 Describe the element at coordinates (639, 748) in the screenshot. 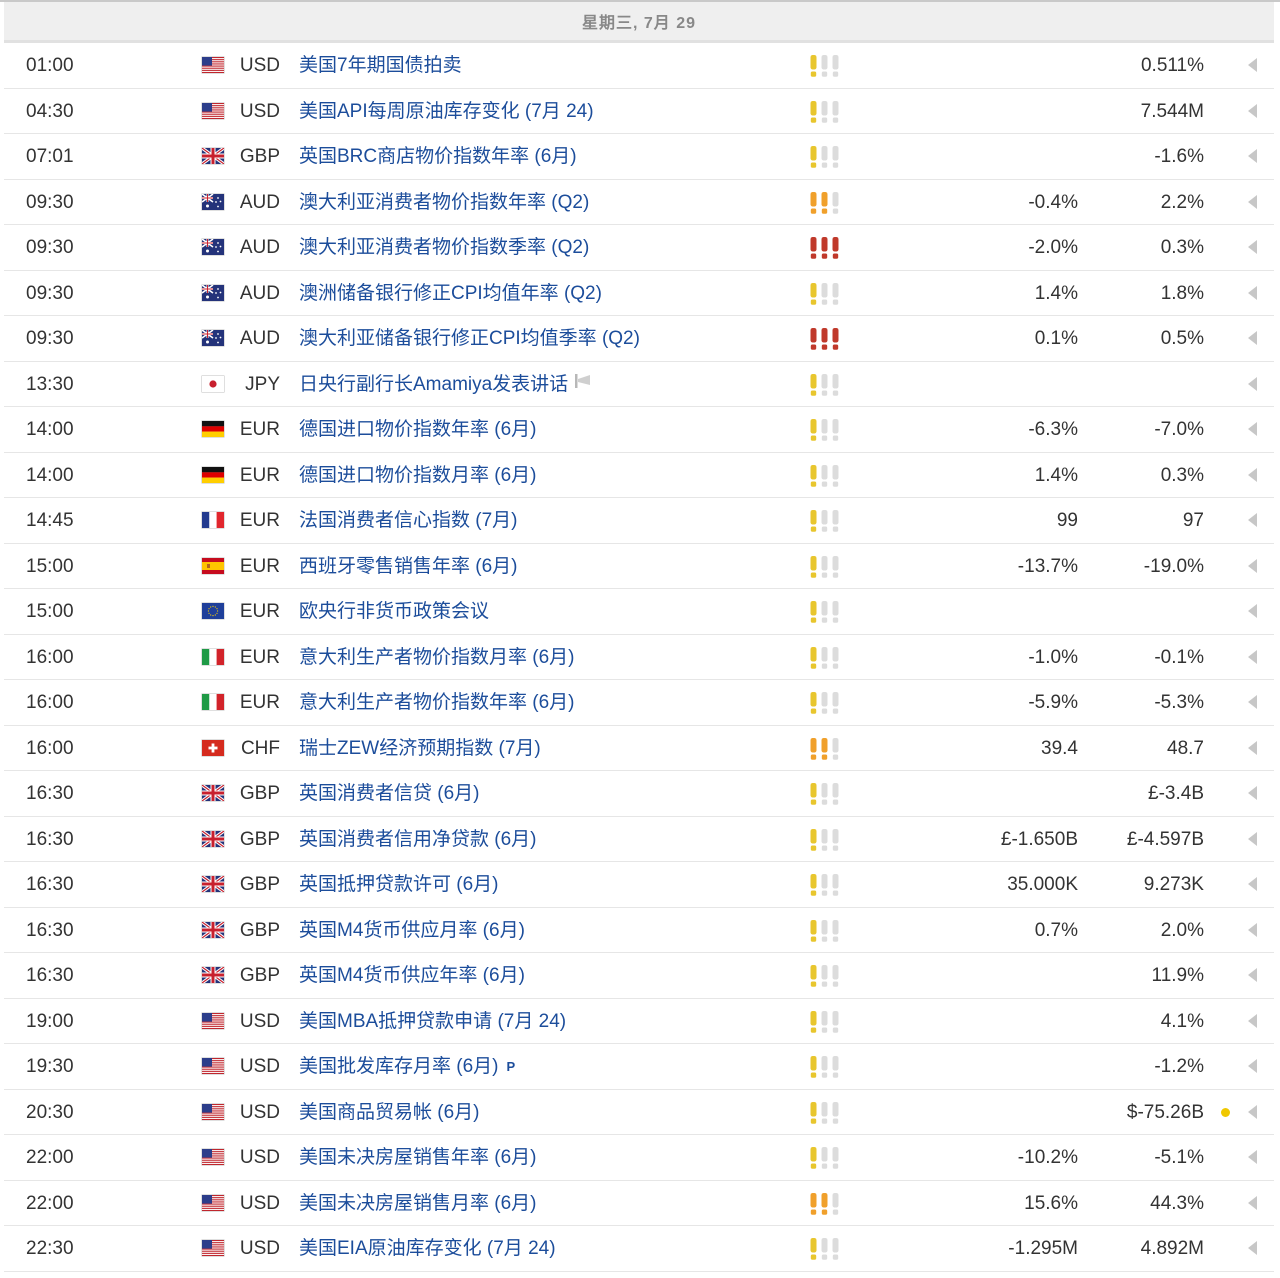

I see `event-row: 16:00 CHF 瑞士ZEW经济预期指数 (7月) 39.4 48.7` at that location.